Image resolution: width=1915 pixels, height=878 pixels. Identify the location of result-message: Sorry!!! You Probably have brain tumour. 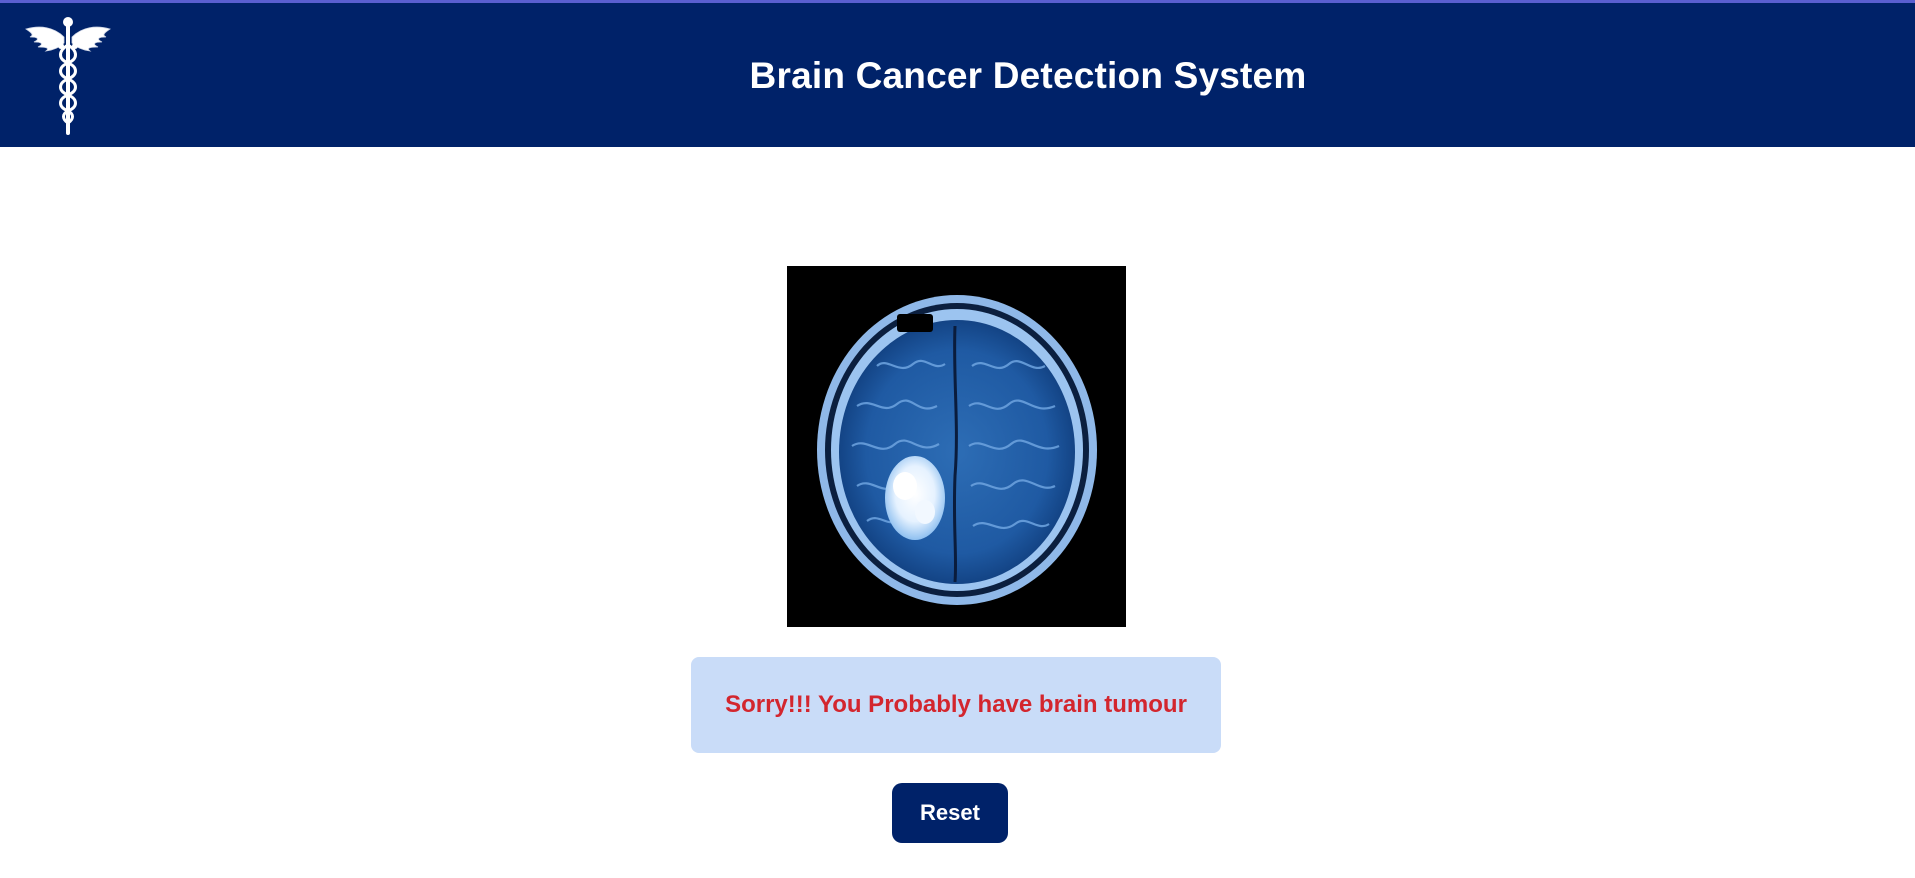
(956, 704).